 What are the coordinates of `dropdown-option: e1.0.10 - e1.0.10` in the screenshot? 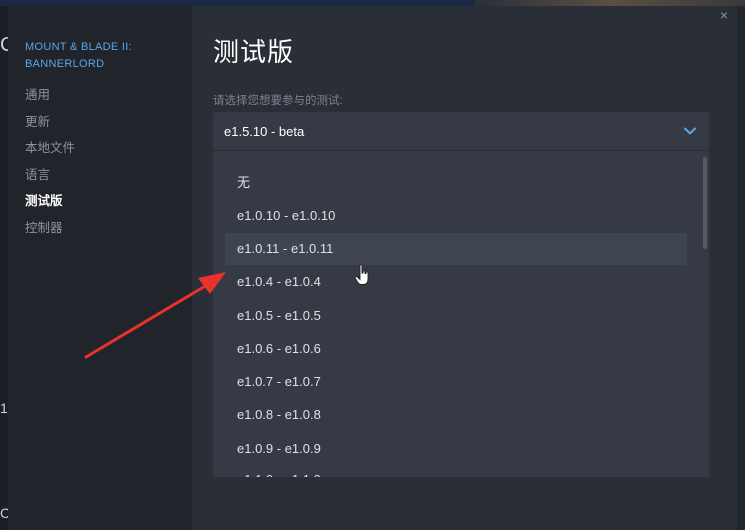 It's located at (456, 216).